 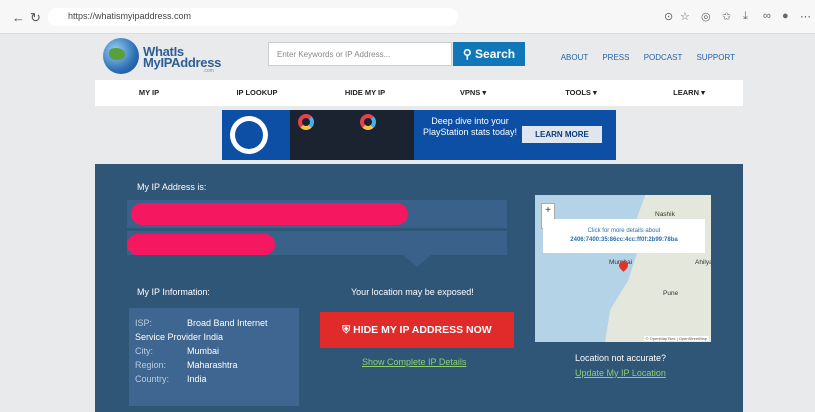 What do you see at coordinates (726, 16) in the screenshot?
I see `favorites-bar-icon: ✩` at bounding box center [726, 16].